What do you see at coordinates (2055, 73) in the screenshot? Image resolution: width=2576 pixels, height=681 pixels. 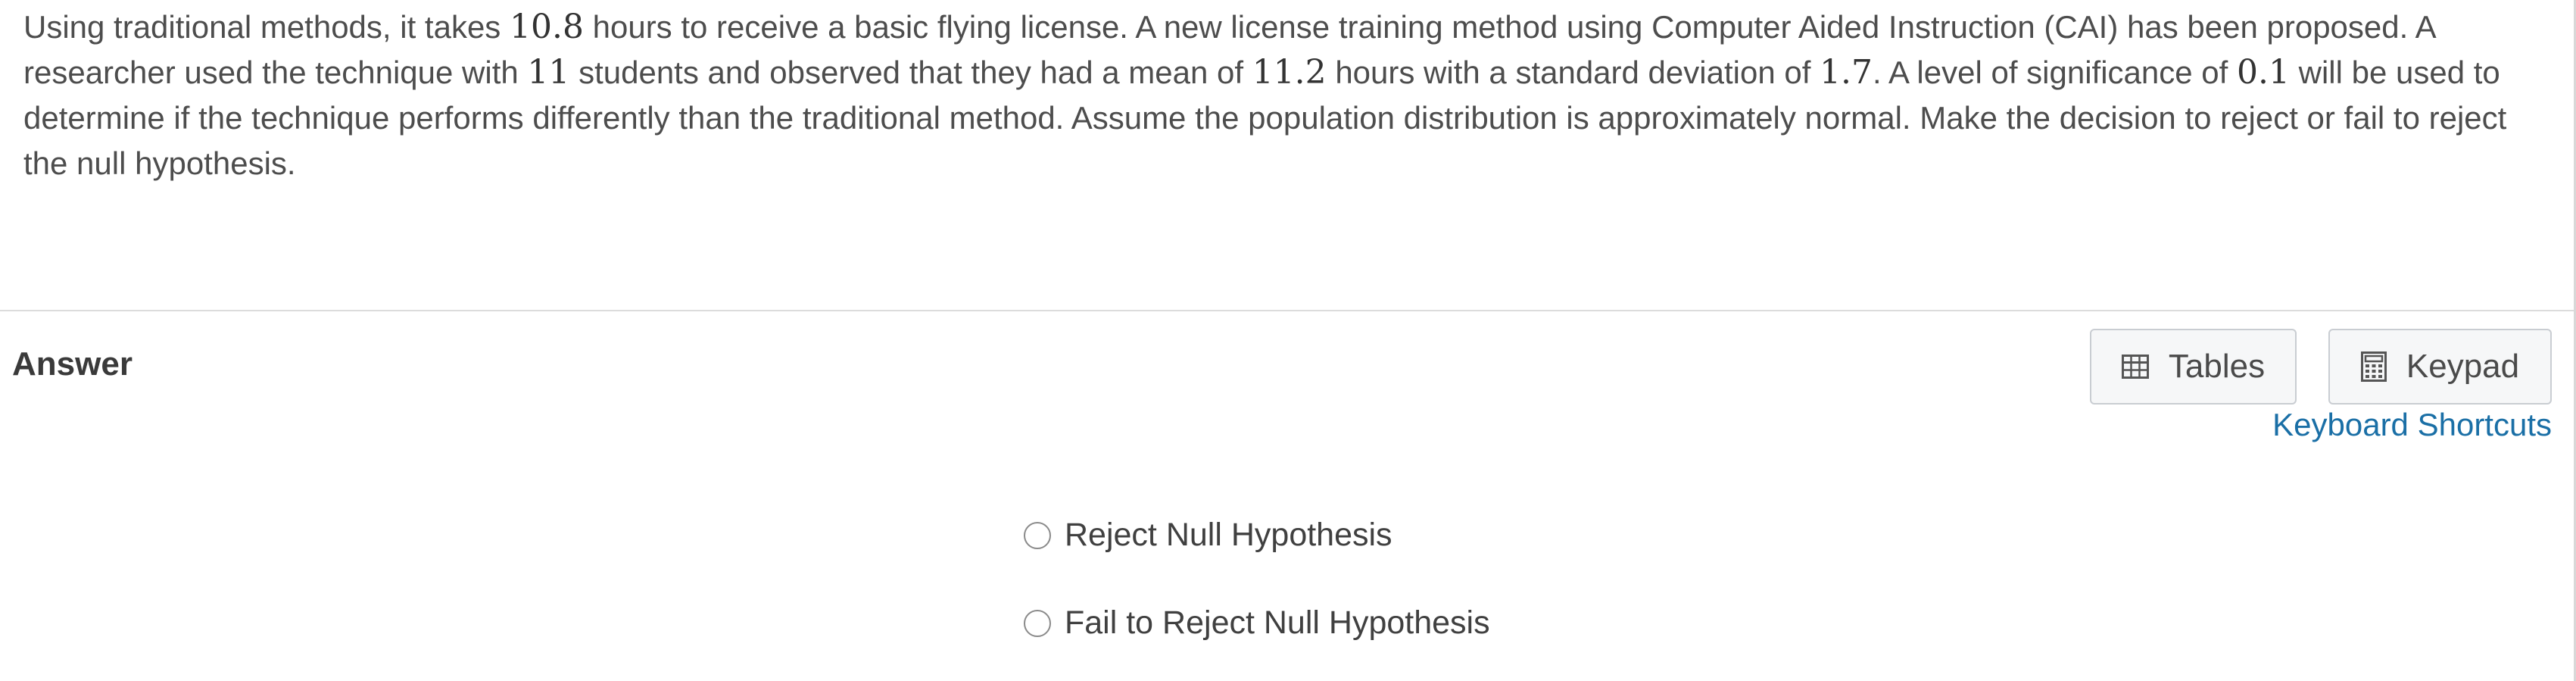 I see `question-text-part: . A level of significance of` at bounding box center [2055, 73].